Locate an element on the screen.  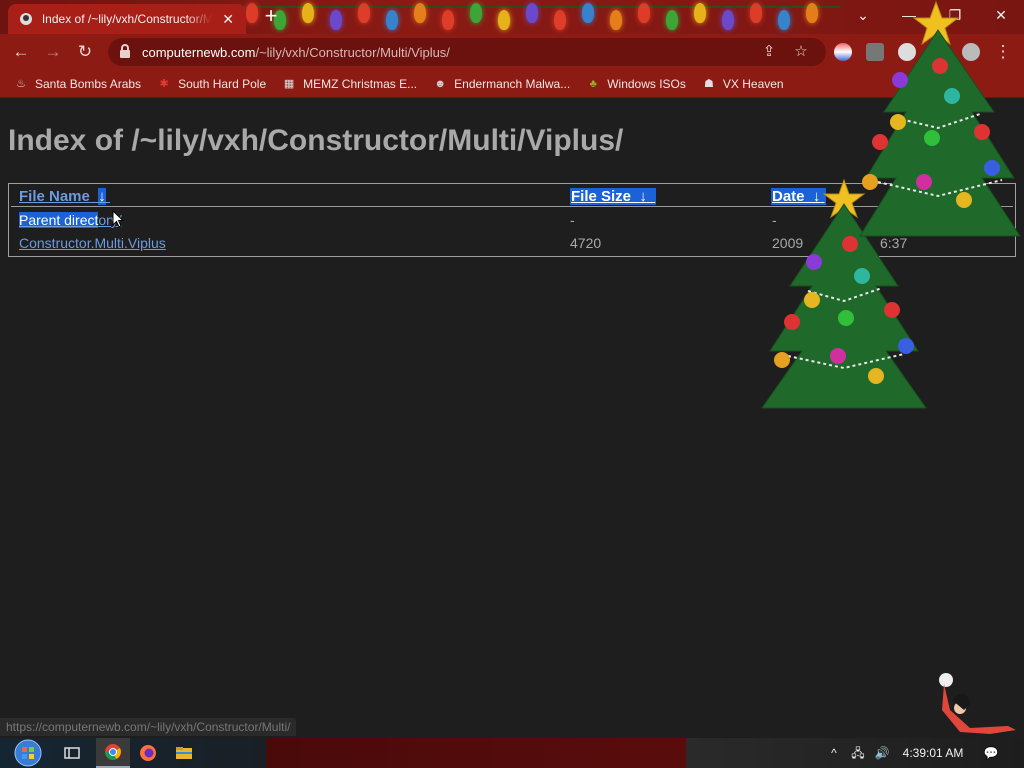
christmas-lights is located at coordinates (540, 17).